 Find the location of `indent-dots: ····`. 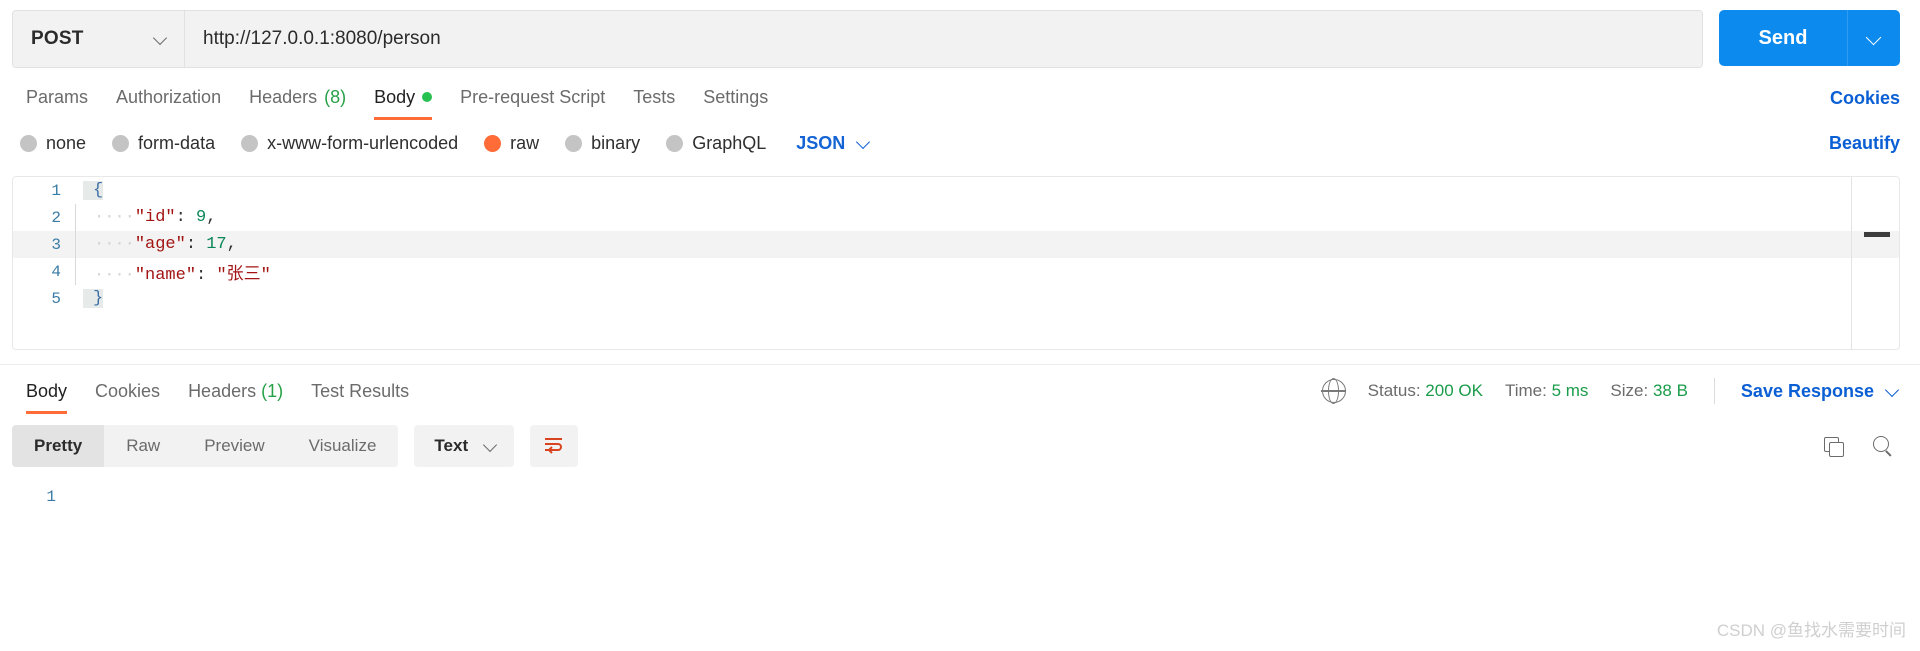

indent-dots: ···· is located at coordinates (114, 217).